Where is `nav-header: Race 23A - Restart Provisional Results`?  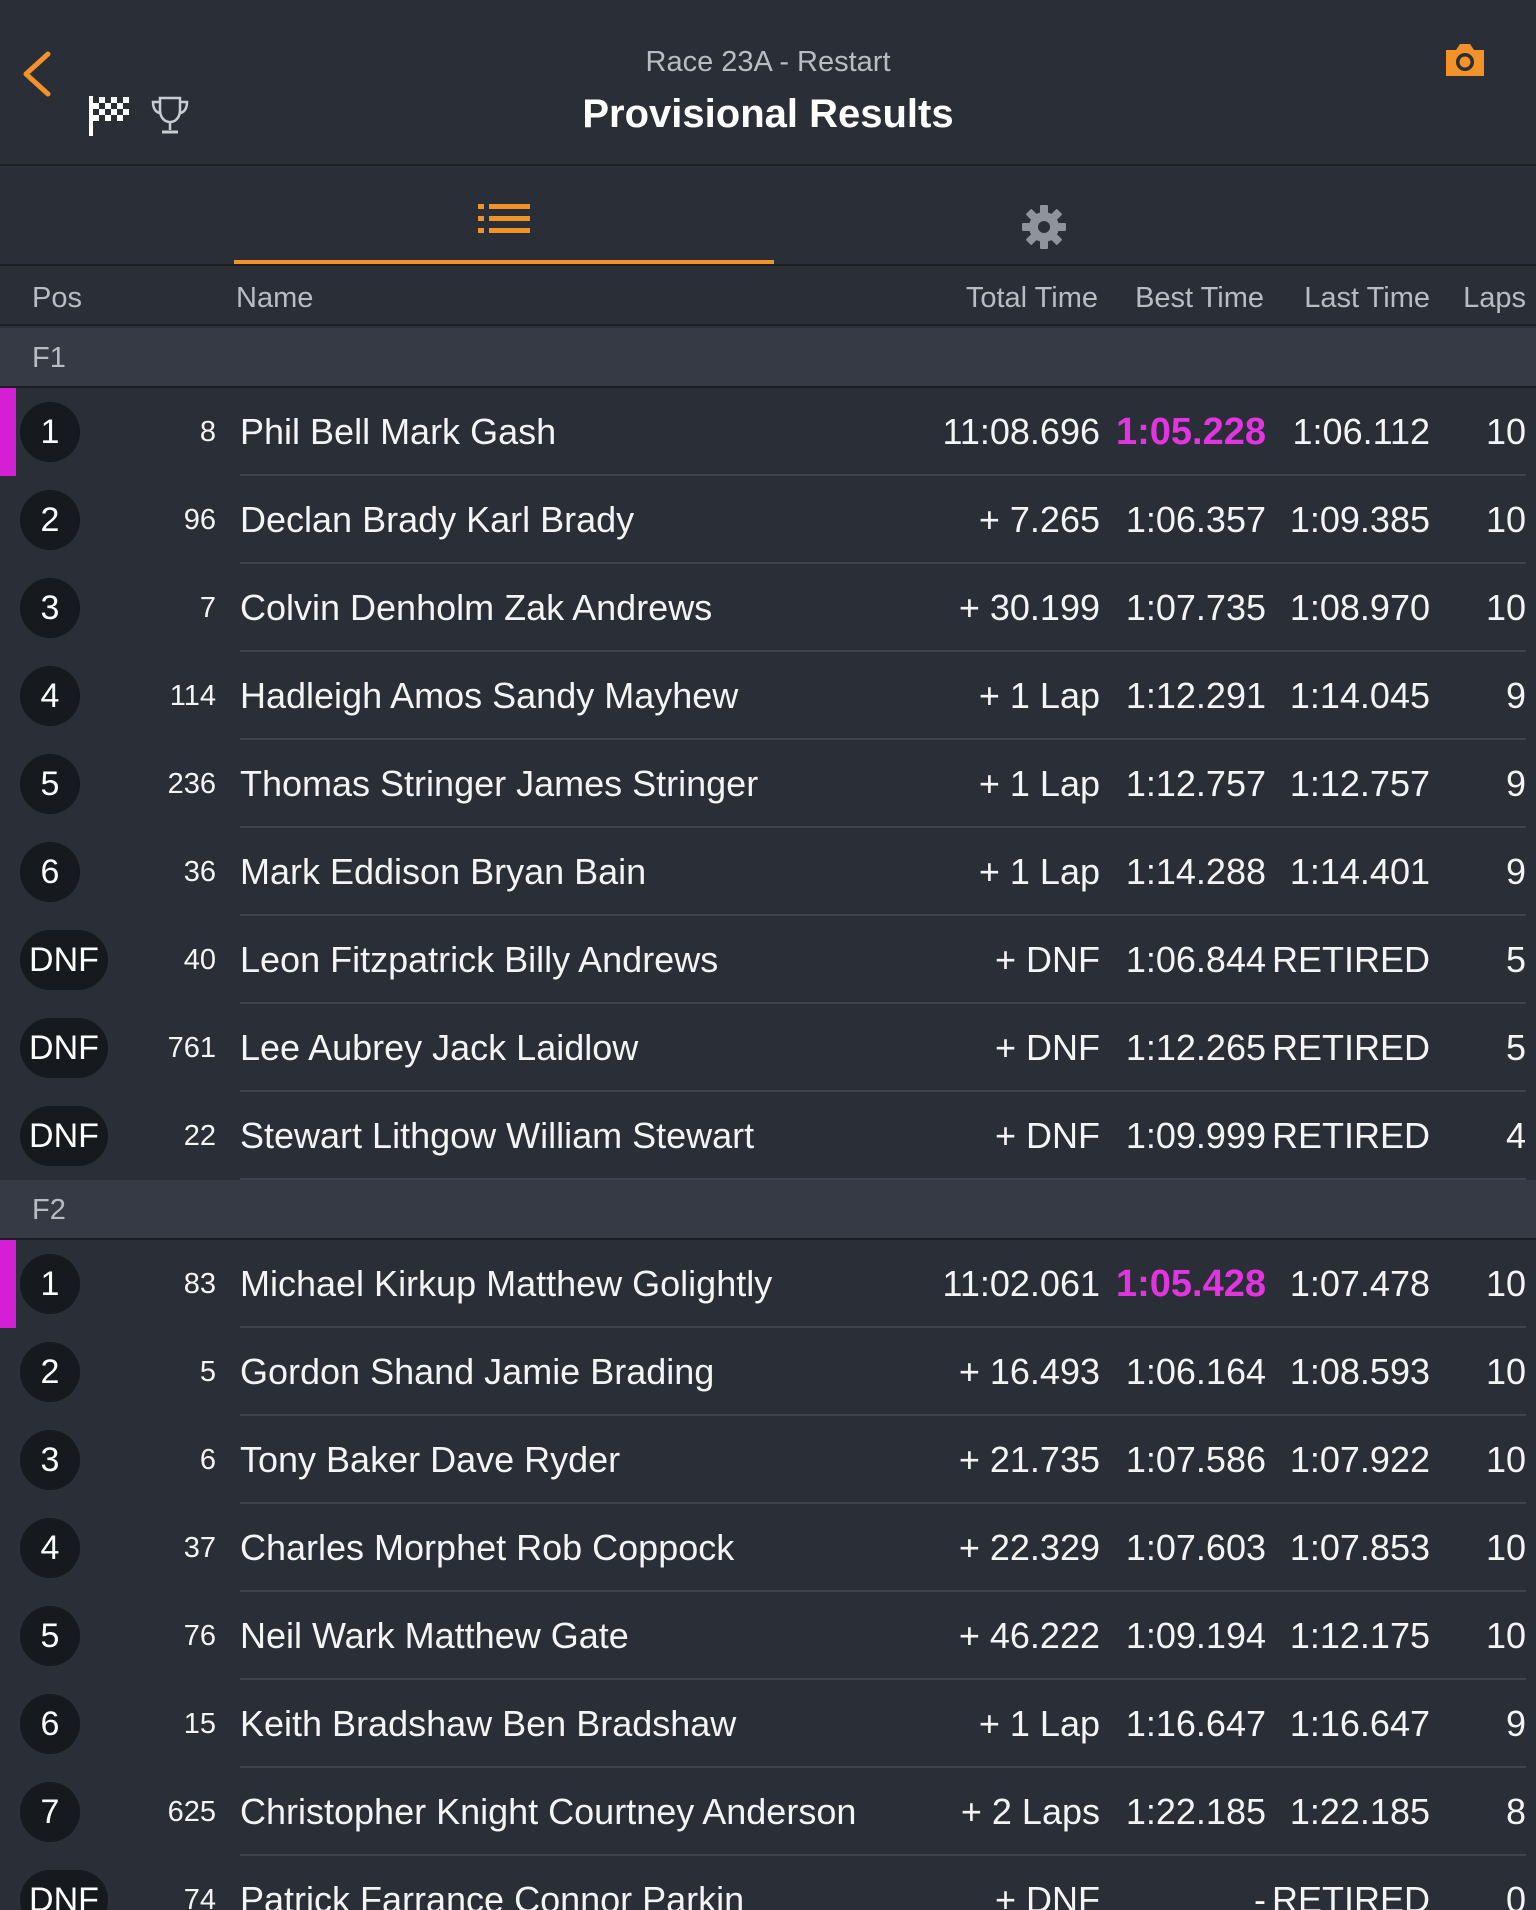 nav-header: Race 23A - Restart Provisional Results is located at coordinates (768, 83).